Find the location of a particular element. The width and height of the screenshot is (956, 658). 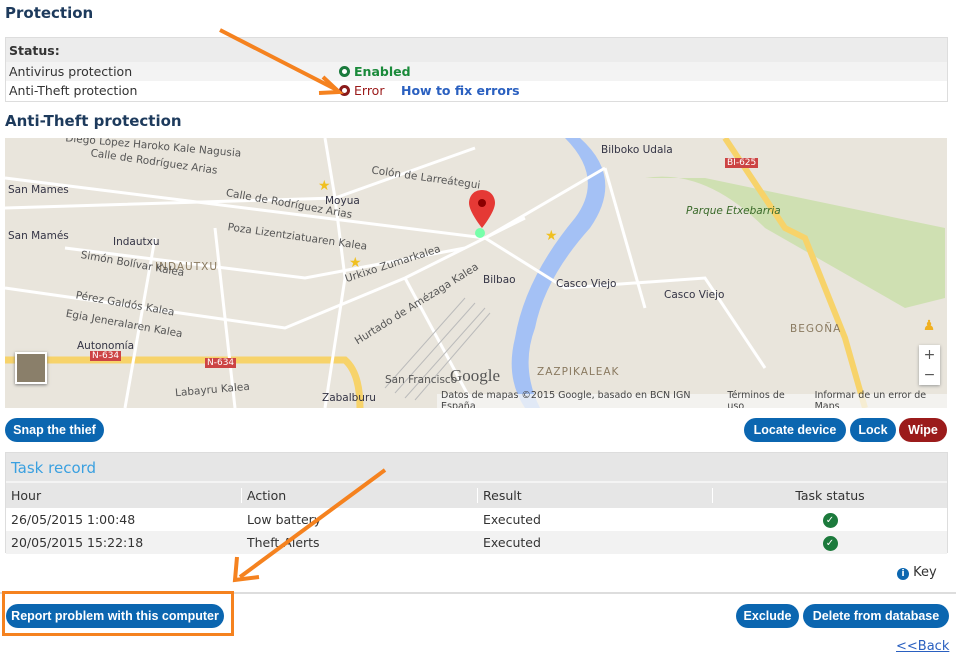

back-link: <<Back is located at coordinates (922, 646).